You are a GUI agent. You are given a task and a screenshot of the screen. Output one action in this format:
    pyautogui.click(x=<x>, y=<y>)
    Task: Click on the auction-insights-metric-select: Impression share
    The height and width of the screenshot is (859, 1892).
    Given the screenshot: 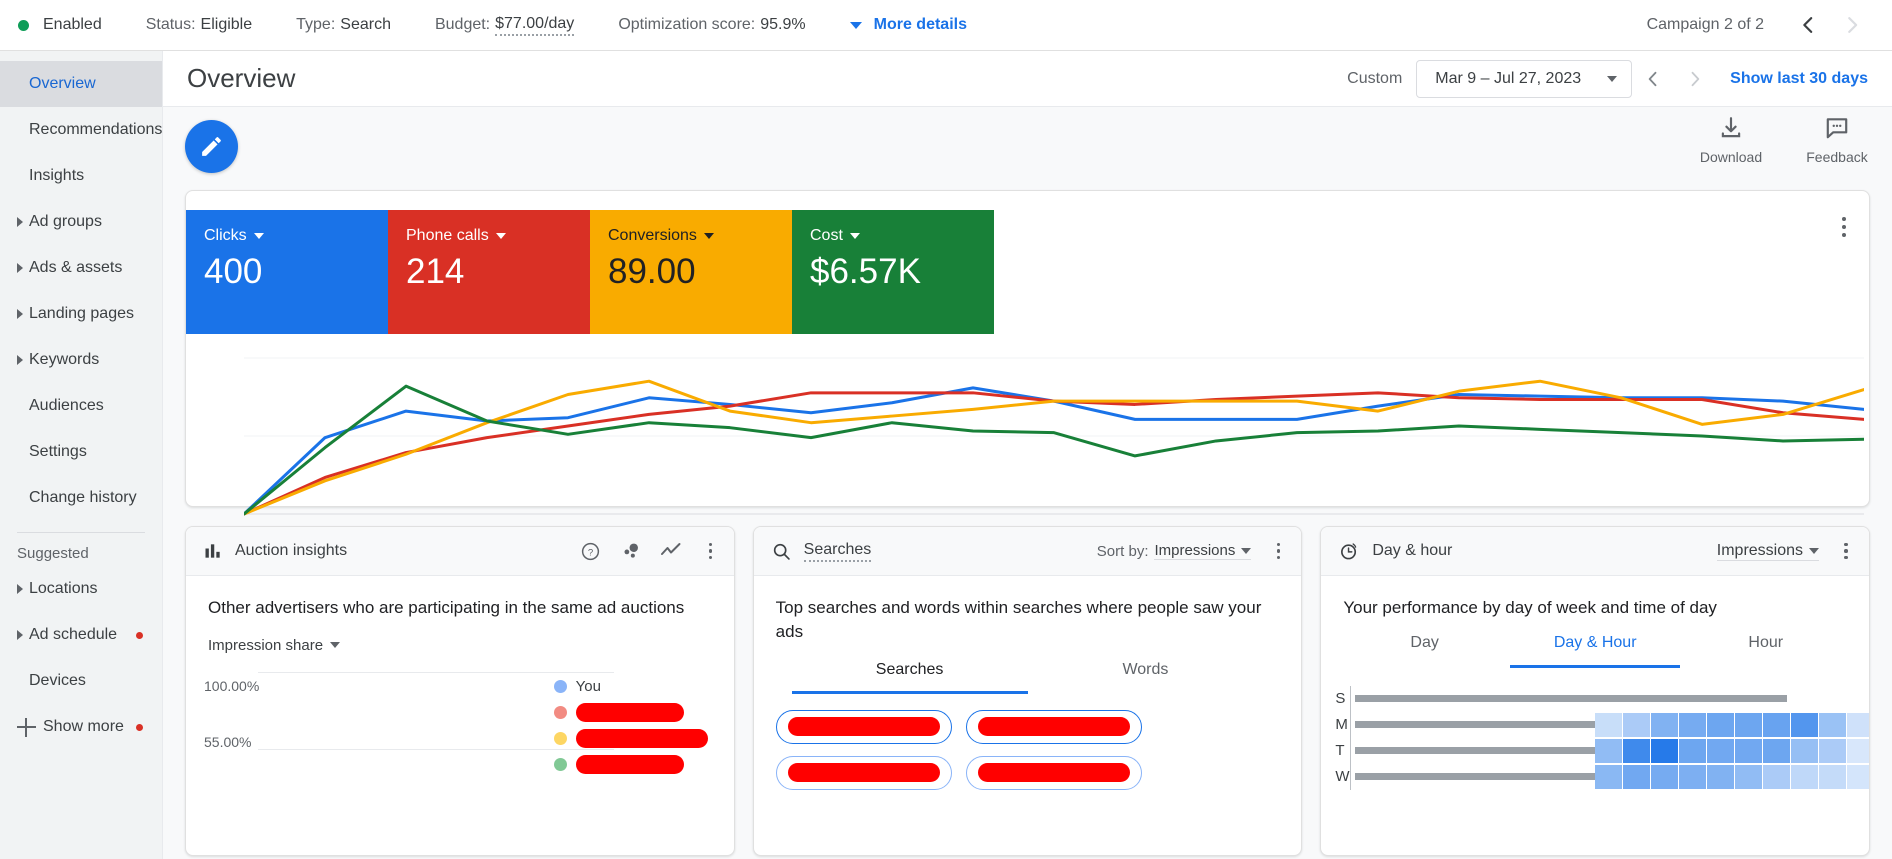 What is the action you would take?
    pyautogui.click(x=274, y=645)
    